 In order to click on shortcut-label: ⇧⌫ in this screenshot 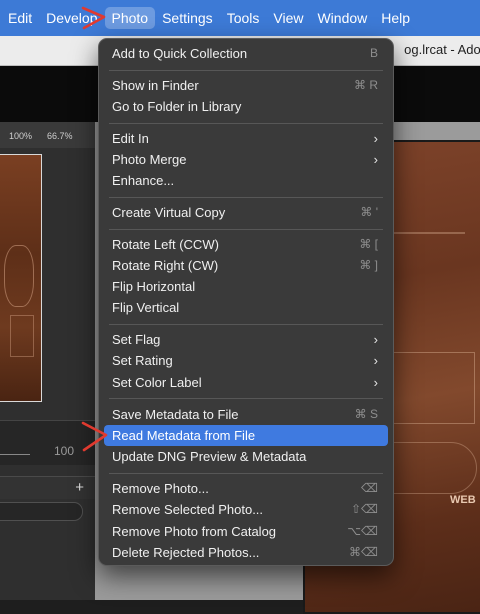, I will do `click(364, 509)`.